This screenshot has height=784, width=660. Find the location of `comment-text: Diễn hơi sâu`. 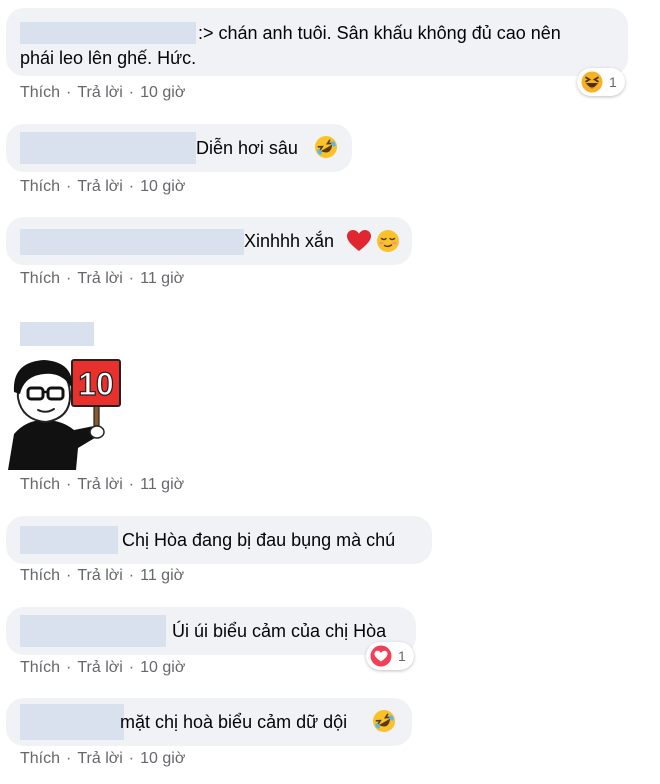

comment-text: Diễn hơi sâu is located at coordinates (247, 148).